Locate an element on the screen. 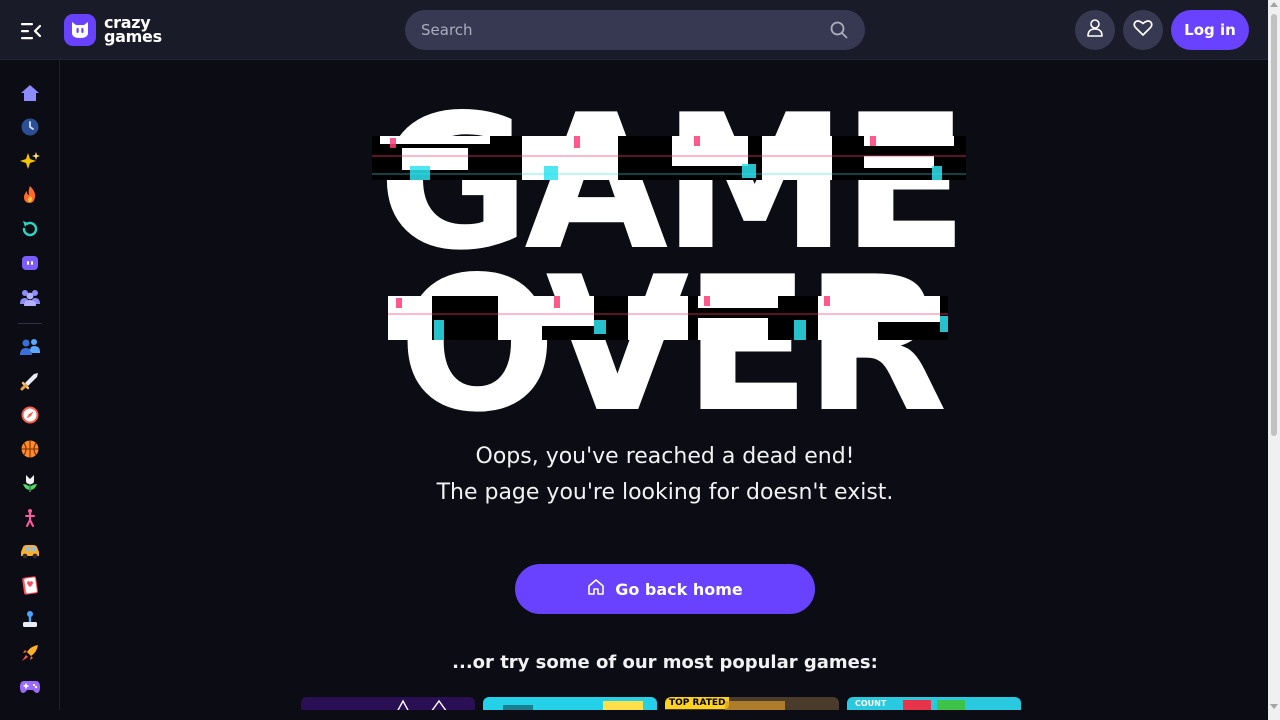 Image resolution: width=1280 pixels, height=720 pixels. go-back-home-button: Go back home is located at coordinates (665, 589).